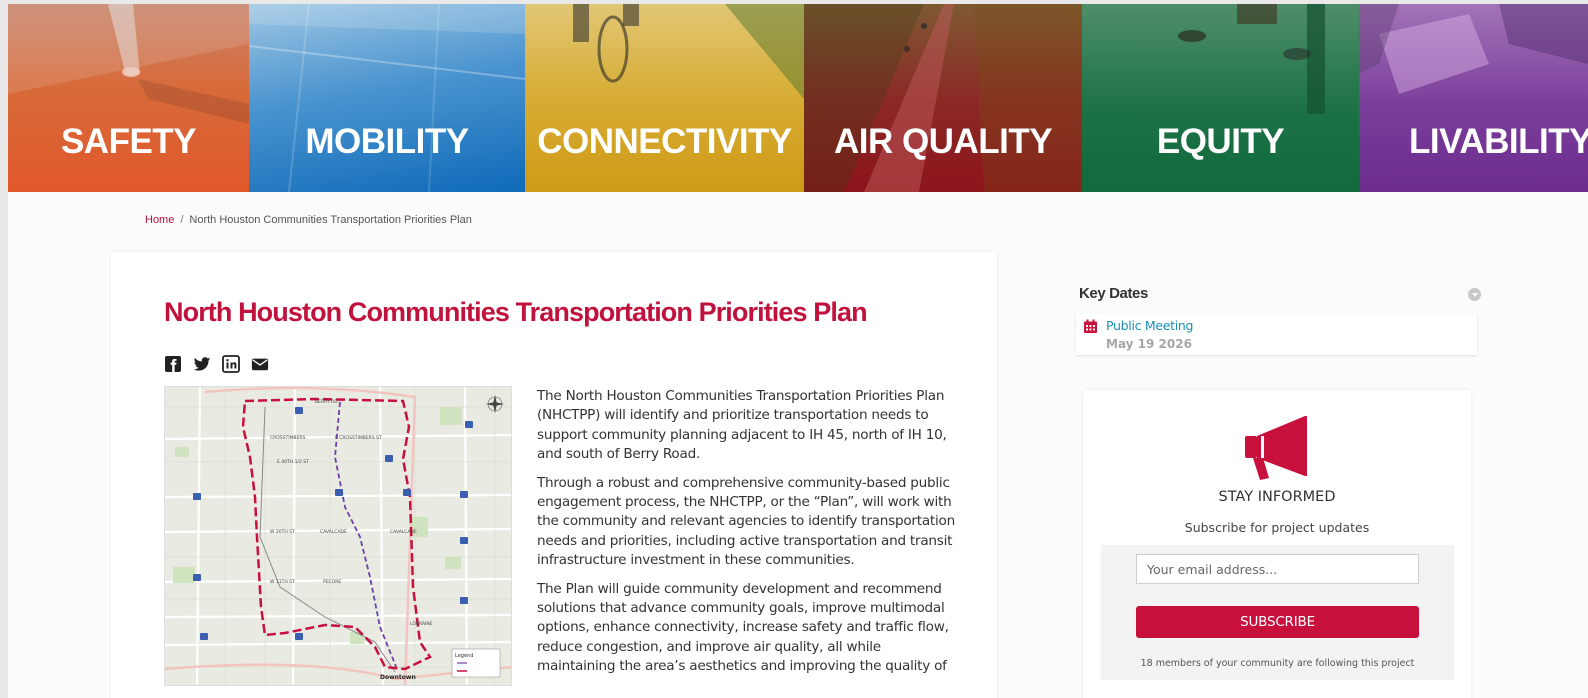  I want to click on banner-photo-connectivity, so click(688, 51).